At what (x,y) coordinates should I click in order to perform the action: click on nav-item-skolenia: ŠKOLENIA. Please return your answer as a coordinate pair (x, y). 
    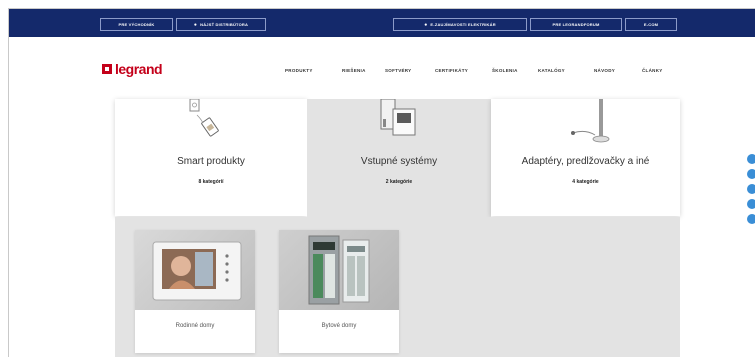
    Looking at the image, I should click on (505, 72).